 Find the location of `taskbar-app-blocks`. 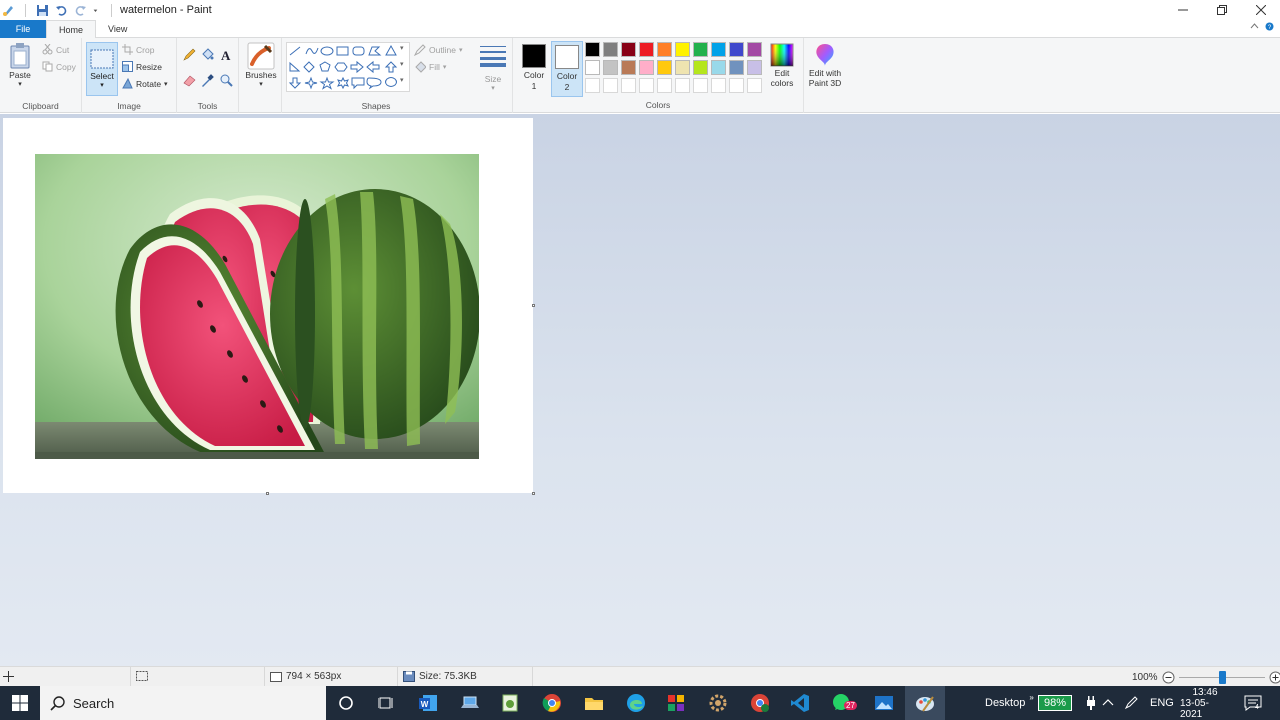

taskbar-app-blocks is located at coordinates (676, 703).